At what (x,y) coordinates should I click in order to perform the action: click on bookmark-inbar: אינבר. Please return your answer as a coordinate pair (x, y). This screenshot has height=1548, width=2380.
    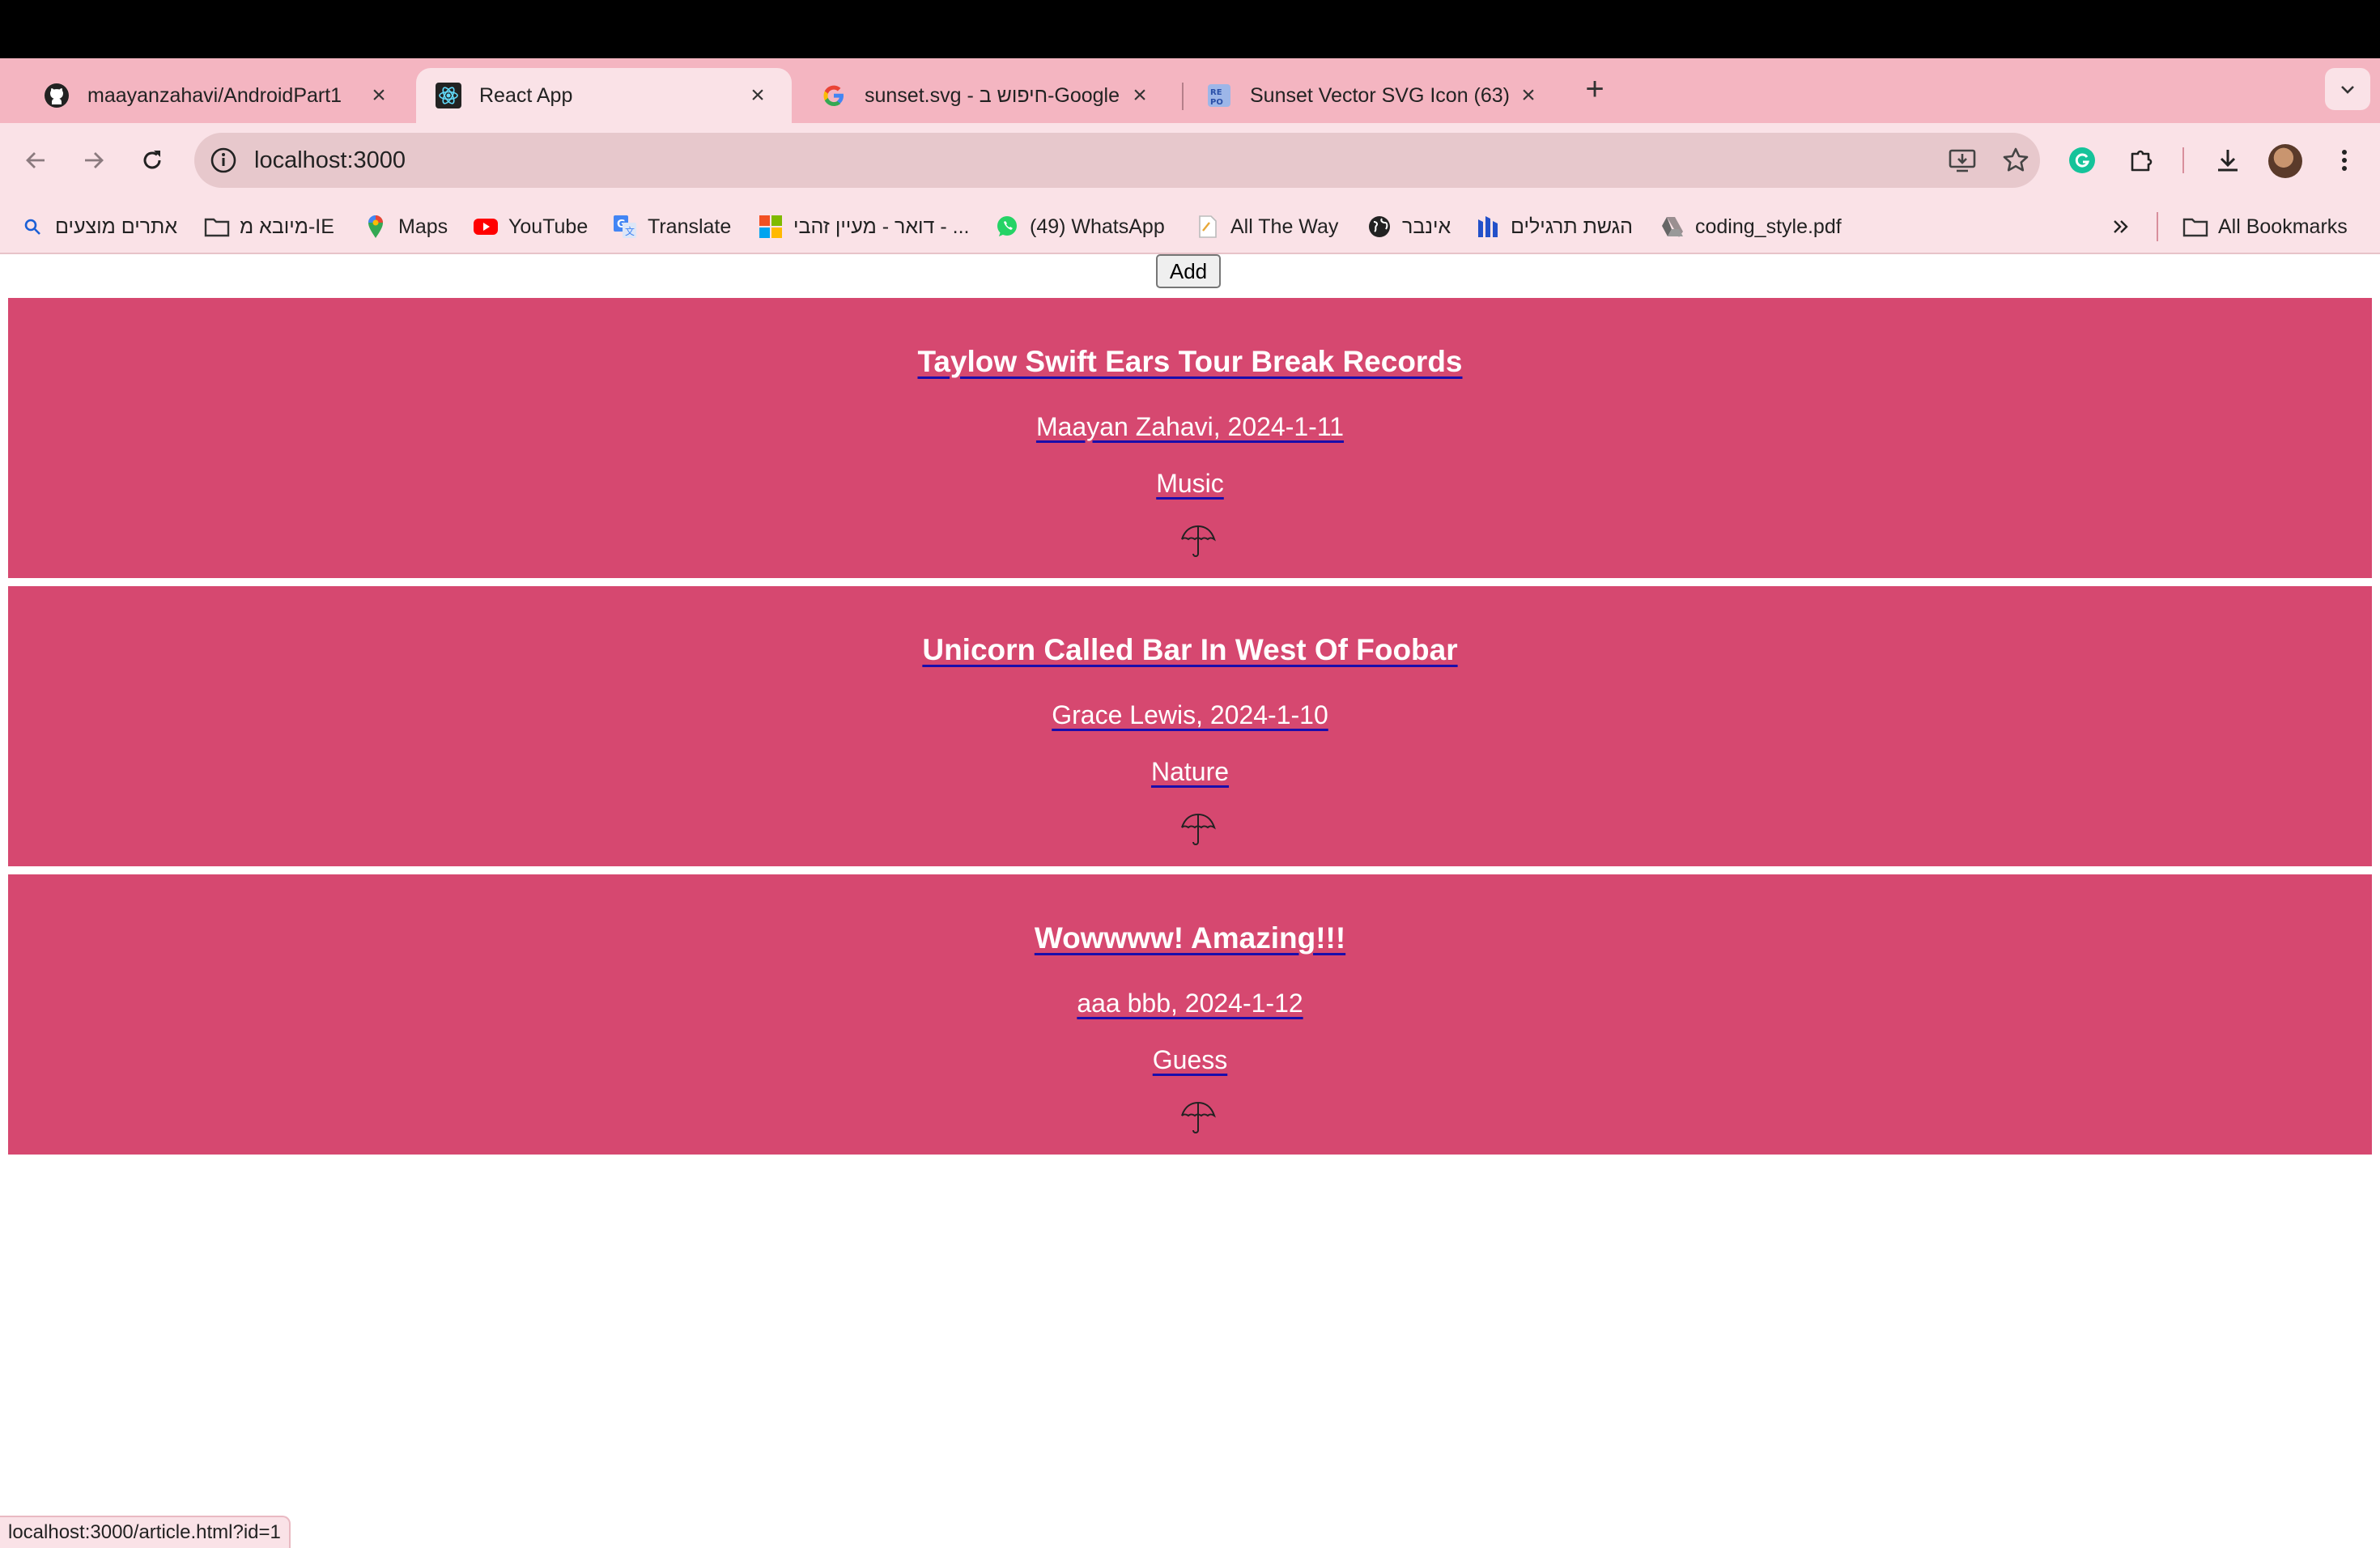
    Looking at the image, I should click on (1408, 227).